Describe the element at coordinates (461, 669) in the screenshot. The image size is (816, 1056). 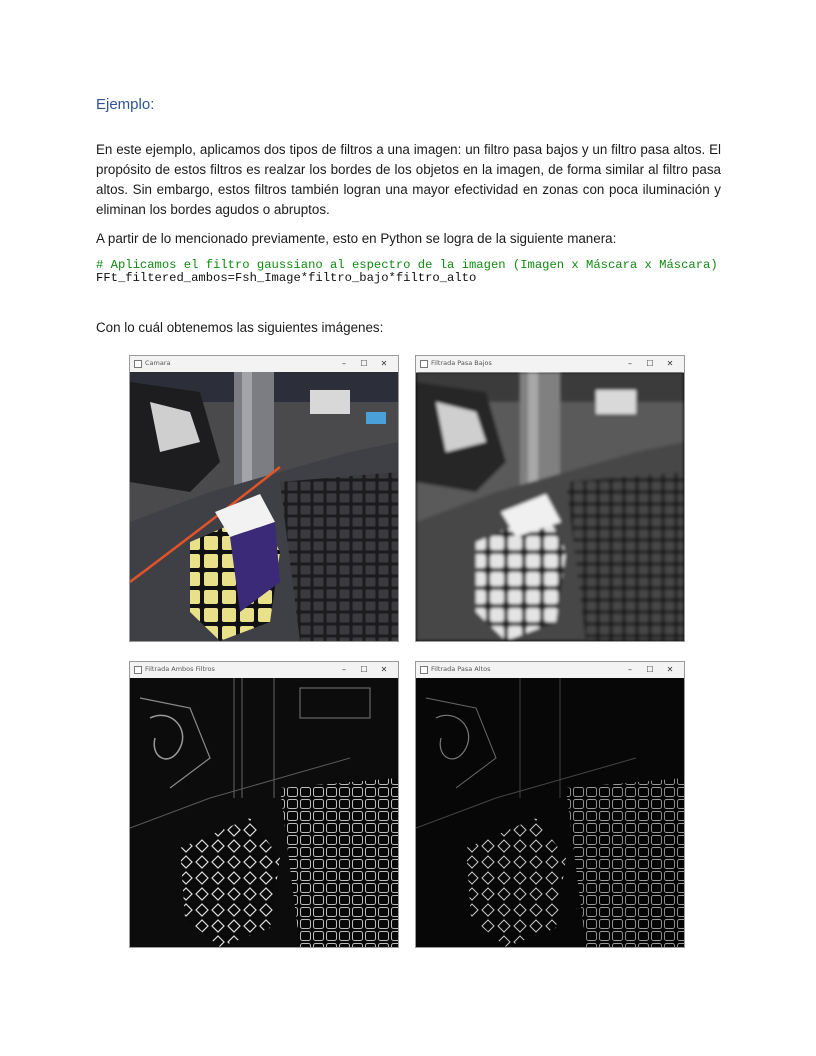
I see `window-title: Filtrada Pasa Altos` at that location.